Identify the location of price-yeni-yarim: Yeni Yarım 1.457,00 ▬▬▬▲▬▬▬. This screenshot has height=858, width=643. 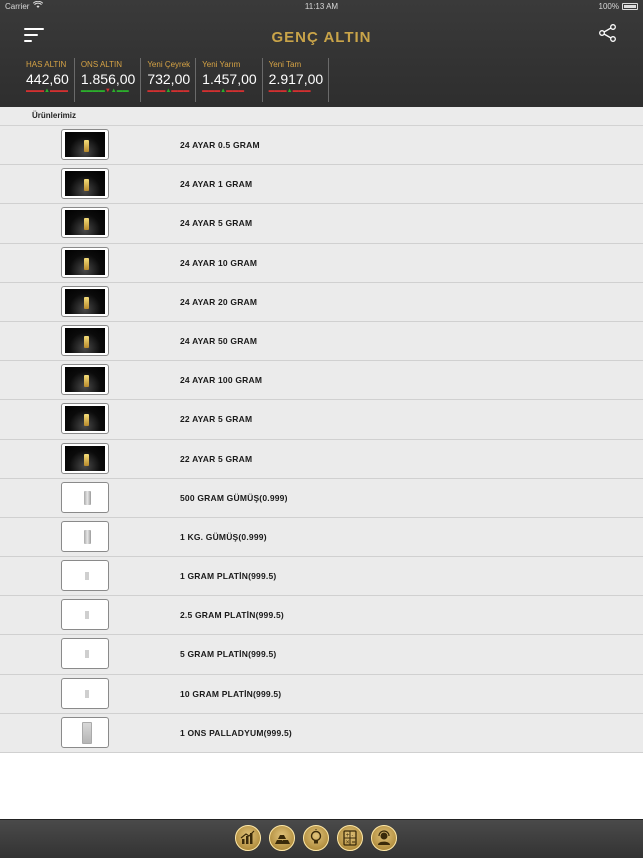
(229, 80).